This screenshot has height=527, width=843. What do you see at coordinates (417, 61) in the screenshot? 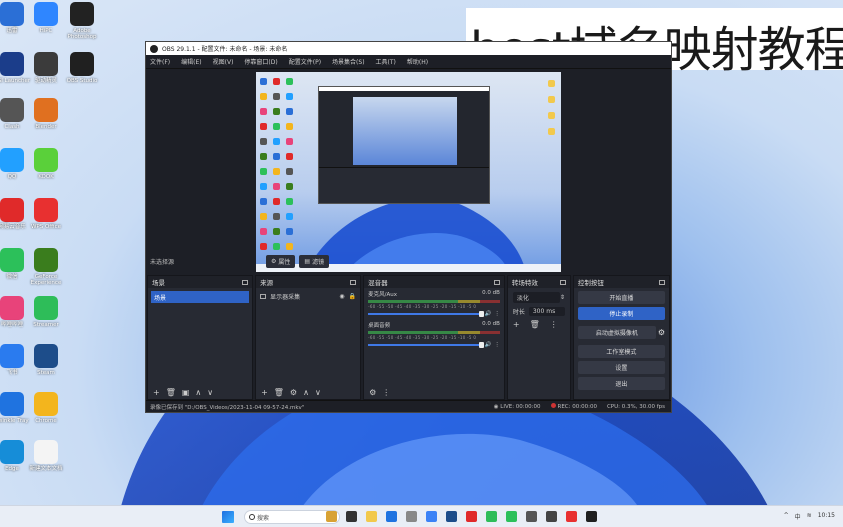
I see `menu-item: 帮助(H)` at bounding box center [417, 61].